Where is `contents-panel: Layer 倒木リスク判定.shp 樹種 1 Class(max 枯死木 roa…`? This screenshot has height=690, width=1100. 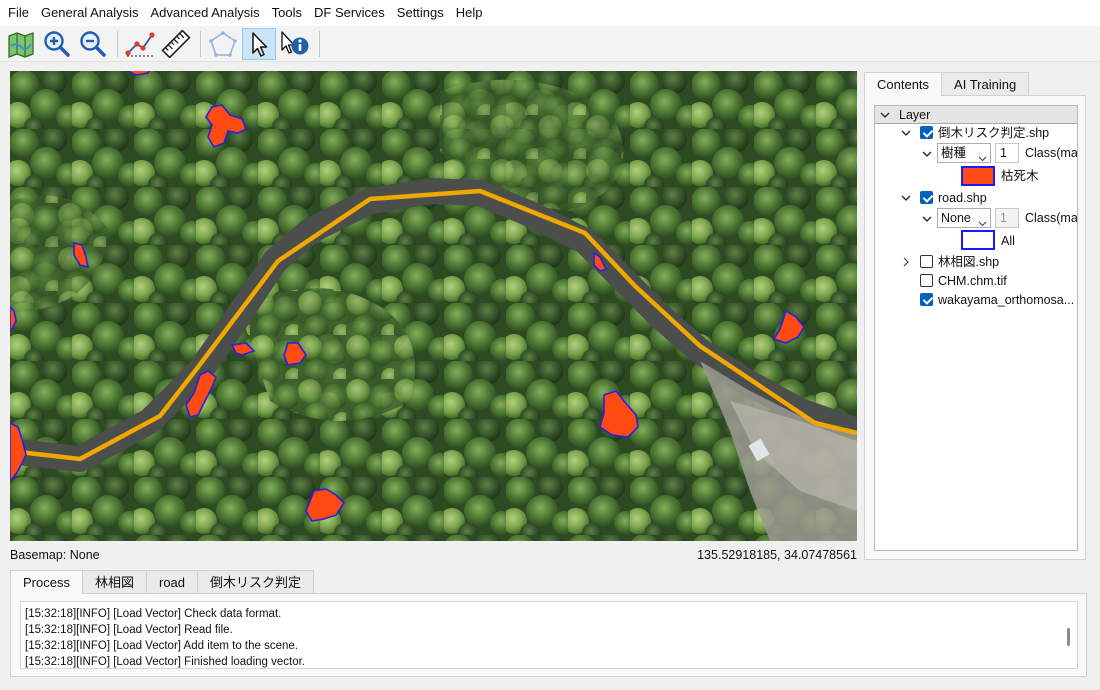
contents-panel: Layer 倒木リスク判定.shp 樹種 1 Class(max 枯死木 roa… is located at coordinates (975, 327).